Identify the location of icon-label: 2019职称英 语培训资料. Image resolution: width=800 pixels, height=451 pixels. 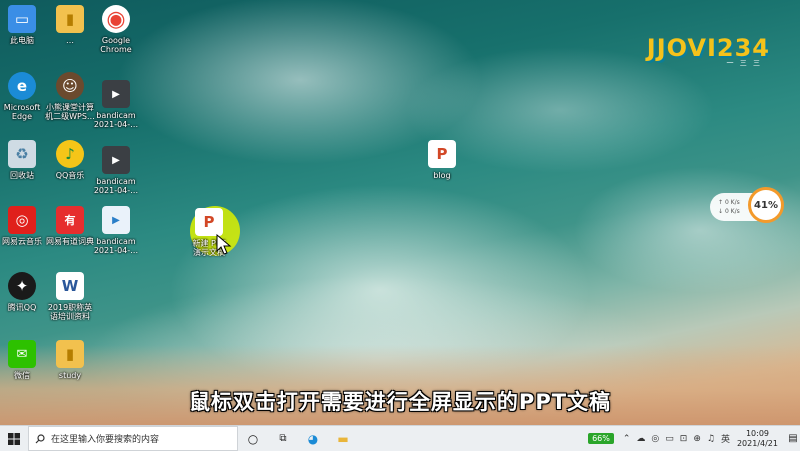
(70, 312).